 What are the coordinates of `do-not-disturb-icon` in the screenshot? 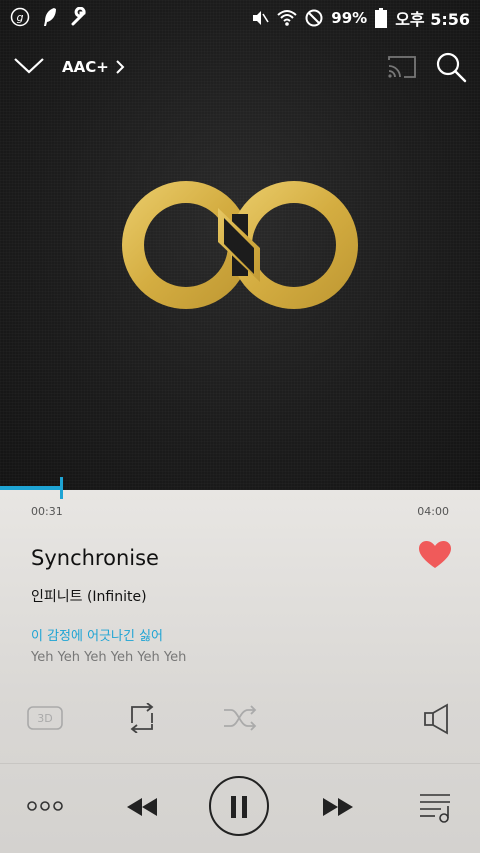 It's located at (314, 18).